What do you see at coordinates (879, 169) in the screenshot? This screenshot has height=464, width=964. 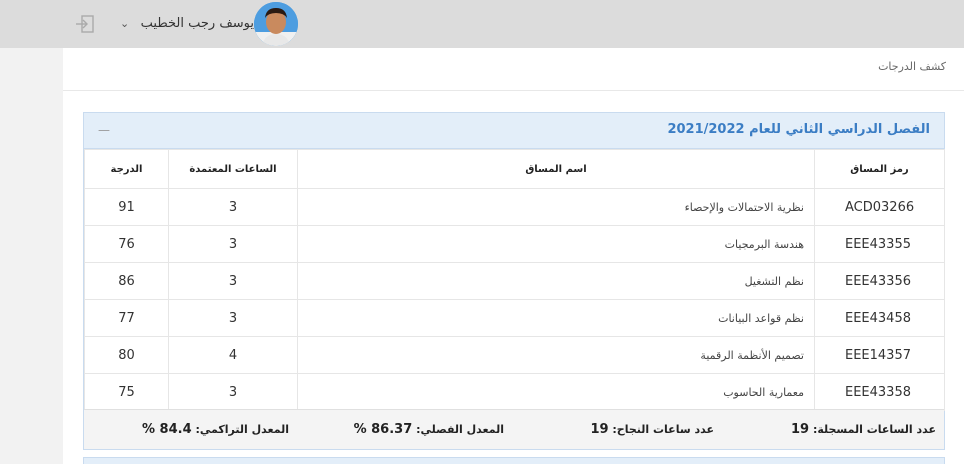 I see `column-header-code: رمز المساق` at bounding box center [879, 169].